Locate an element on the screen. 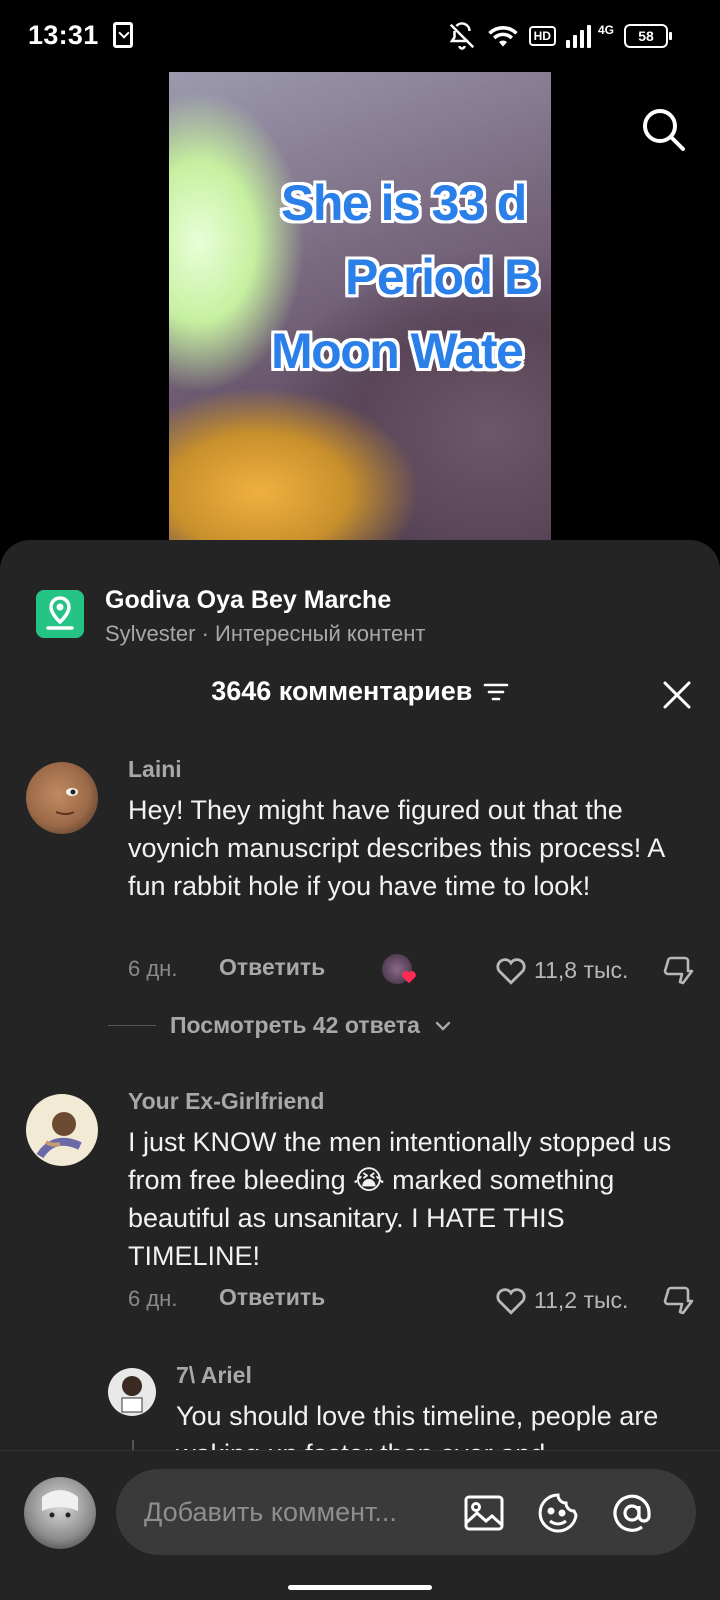 This screenshot has width=720, height=1600. place-name: Godiva Oya Bey Marche is located at coordinates (248, 600).